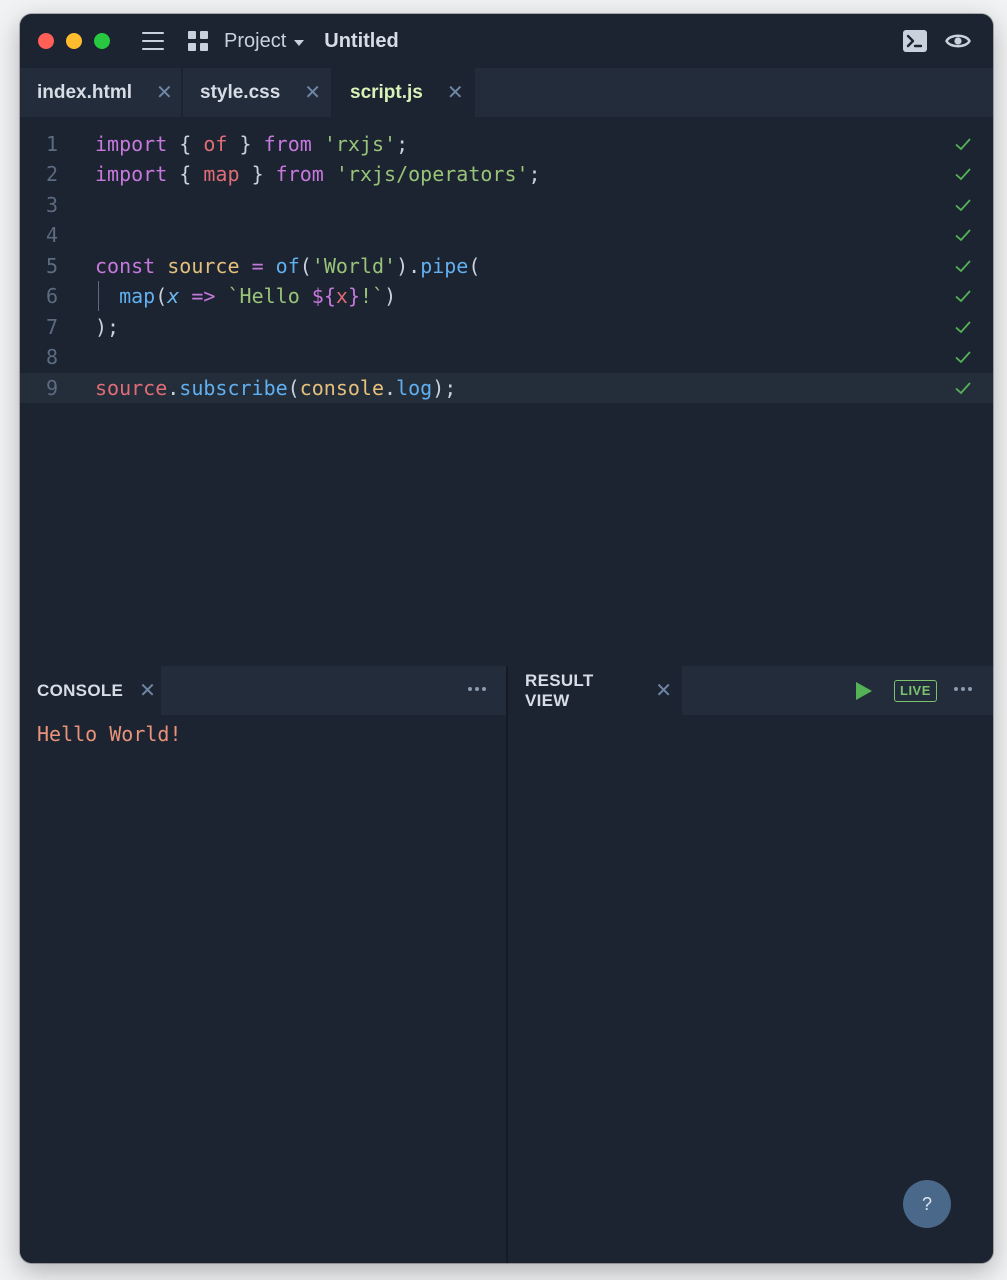 This screenshot has height=1280, width=1007. Describe the element at coordinates (864, 691) in the screenshot. I see `play-icon` at that location.